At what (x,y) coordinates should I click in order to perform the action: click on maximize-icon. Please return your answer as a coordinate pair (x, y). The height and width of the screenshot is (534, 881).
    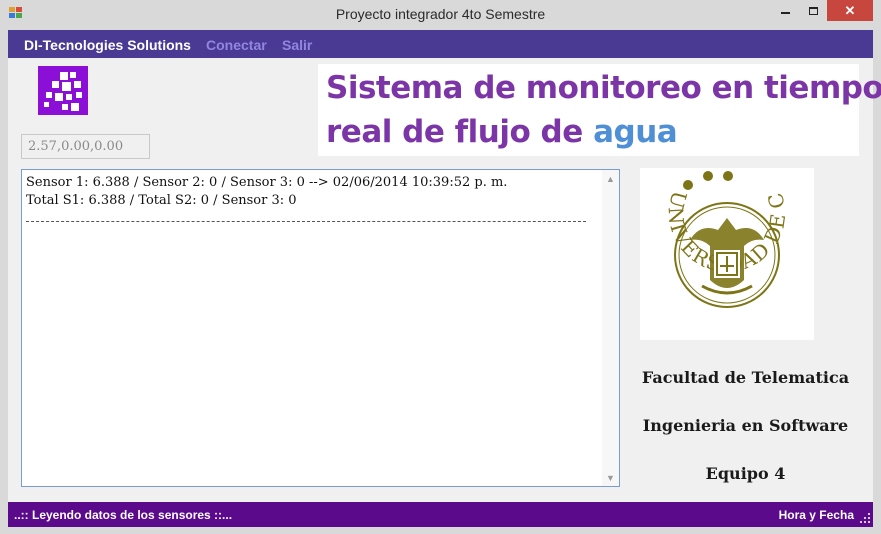
    Looking at the image, I should click on (813, 10).